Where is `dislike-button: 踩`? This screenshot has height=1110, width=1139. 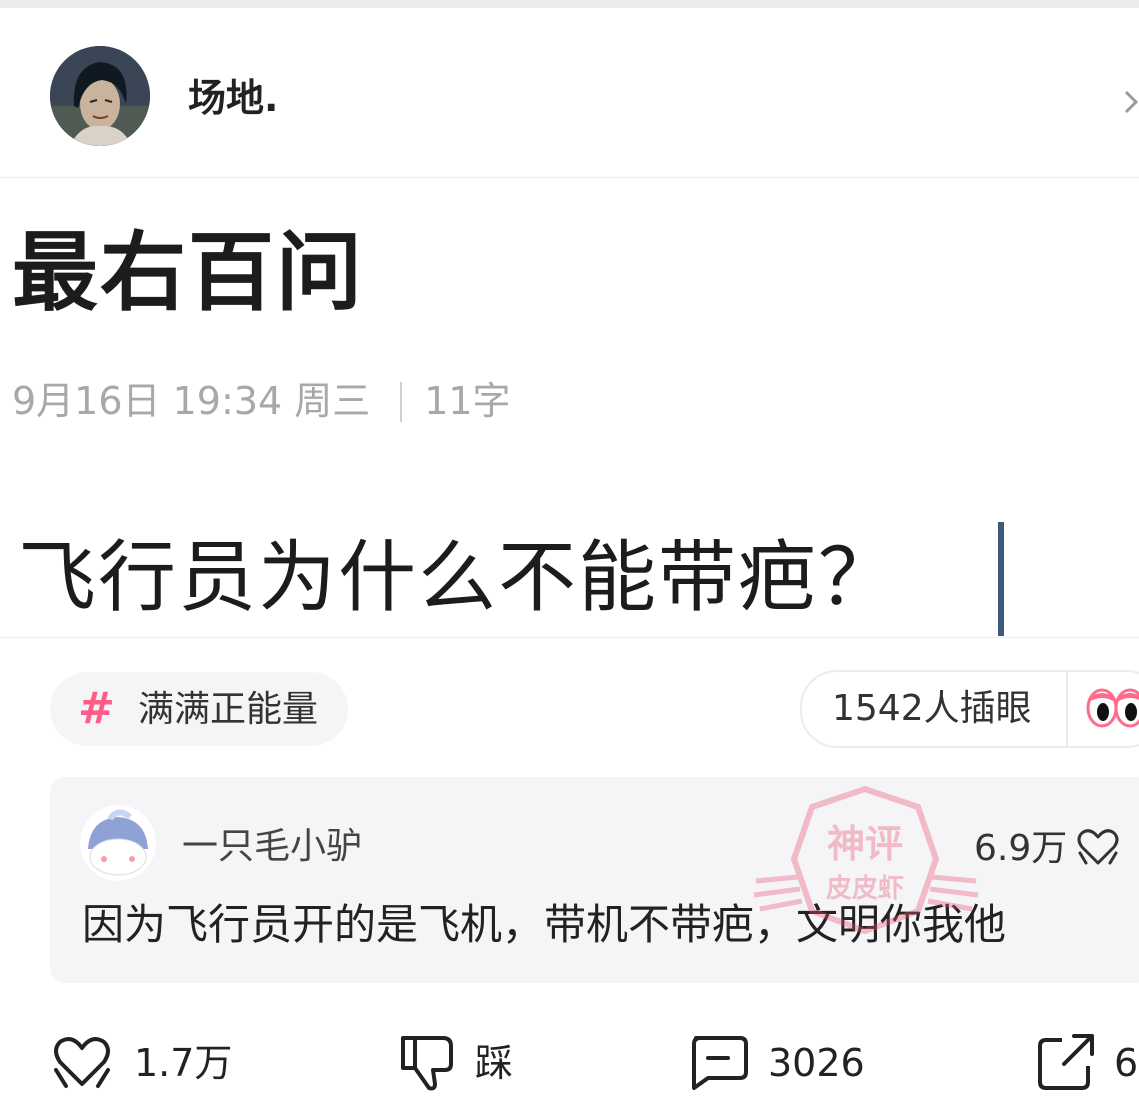
dislike-button: 踩 is located at coordinates (460, 1062).